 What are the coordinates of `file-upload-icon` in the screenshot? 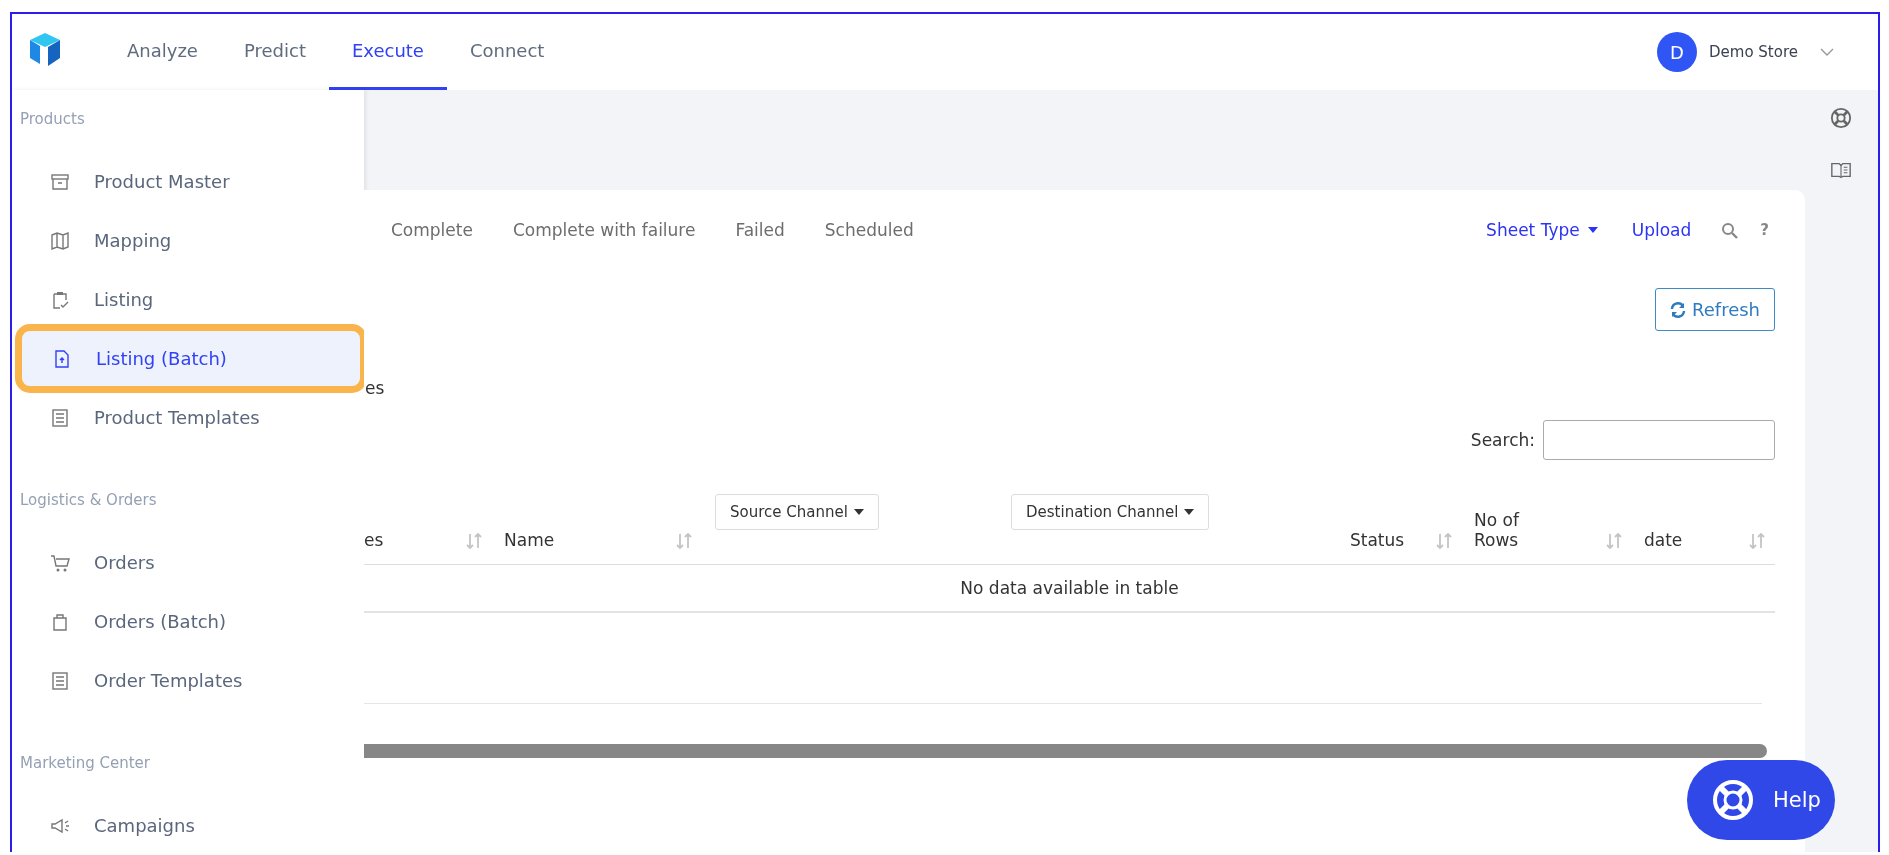 It's located at (62, 358).